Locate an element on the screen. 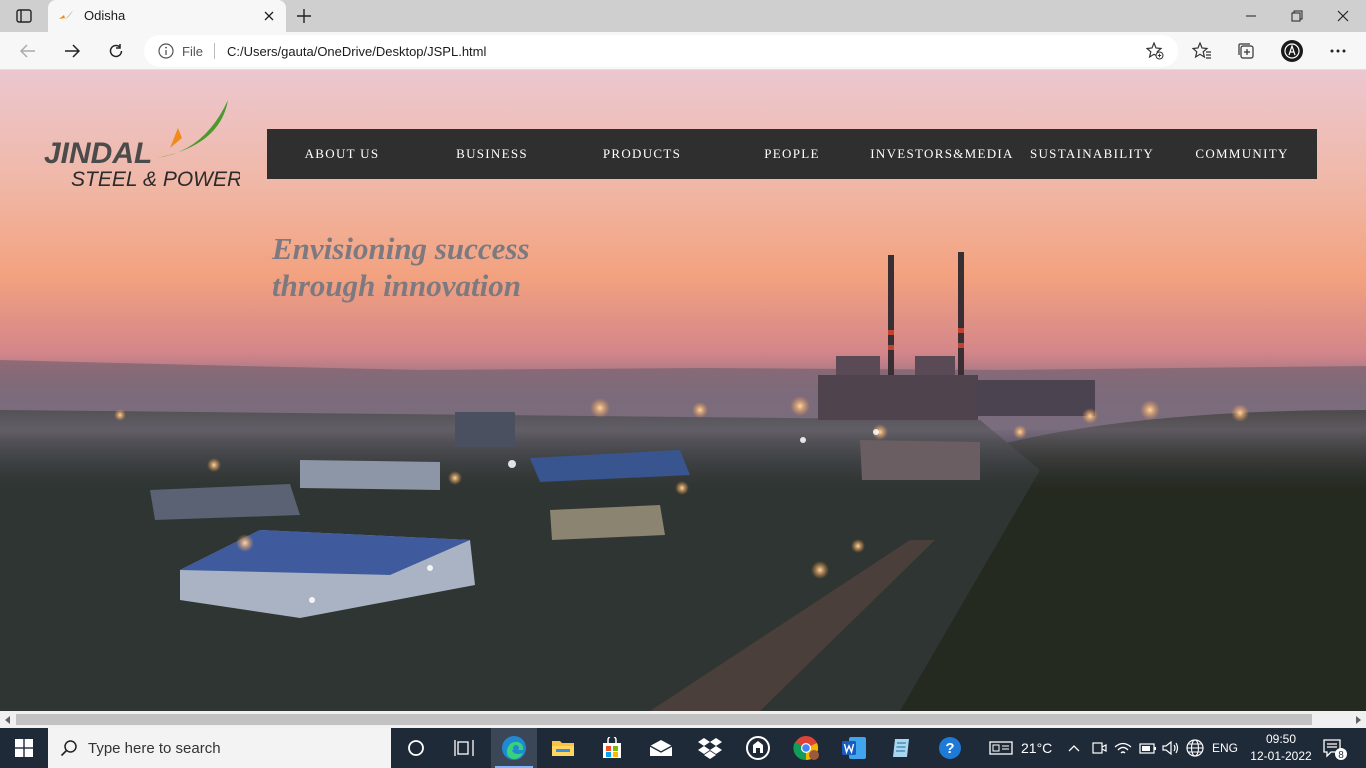 The image size is (1366, 768). restore-icon is located at coordinates (1297, 16).